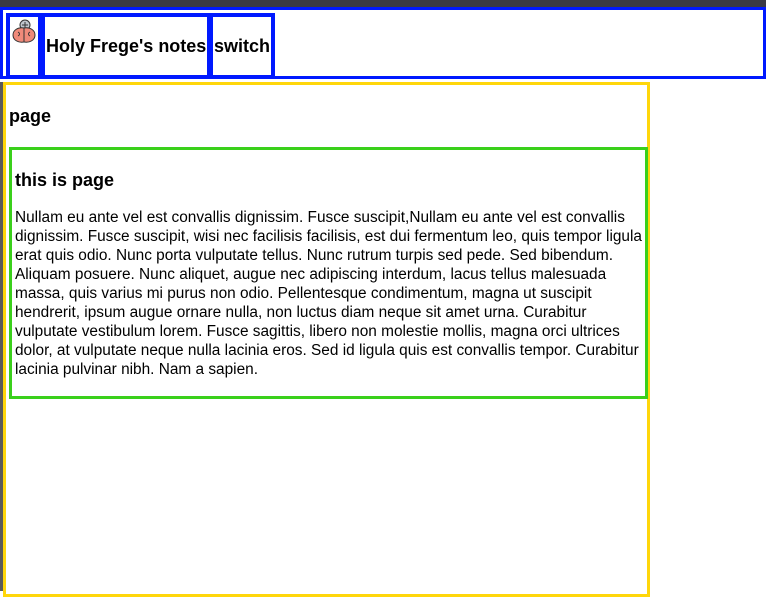 The height and width of the screenshot is (597, 766). What do you see at coordinates (65, 180) in the screenshot?
I see `card-heading: this is page` at bounding box center [65, 180].